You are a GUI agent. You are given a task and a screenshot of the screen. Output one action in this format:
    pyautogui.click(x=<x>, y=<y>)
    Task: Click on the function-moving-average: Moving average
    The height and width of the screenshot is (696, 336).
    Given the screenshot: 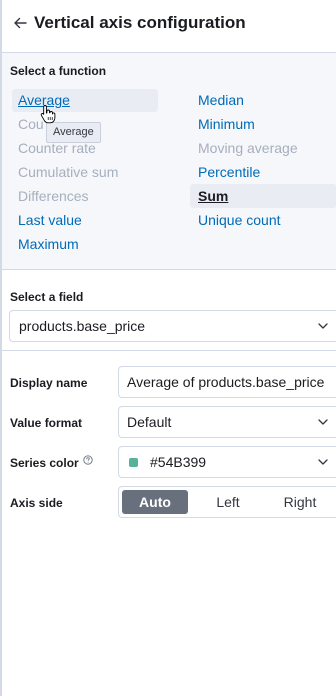 What is the action you would take?
    pyautogui.click(x=248, y=148)
    